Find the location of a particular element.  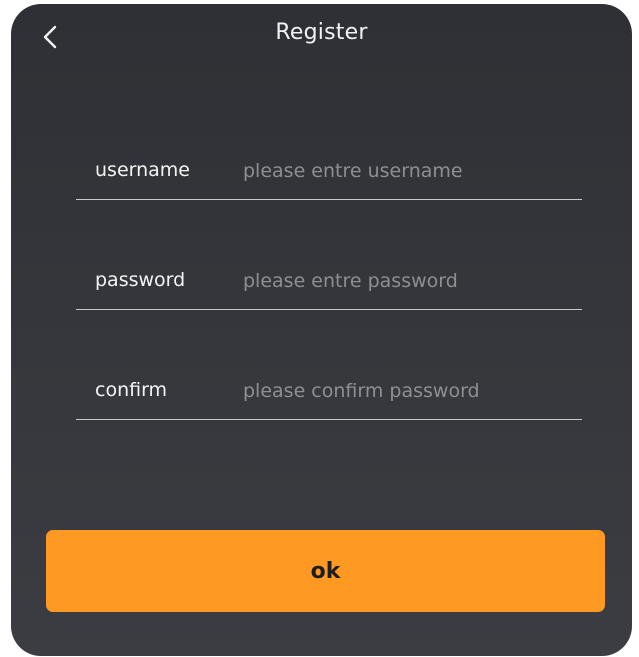

username-label: username is located at coordinates (142, 170).